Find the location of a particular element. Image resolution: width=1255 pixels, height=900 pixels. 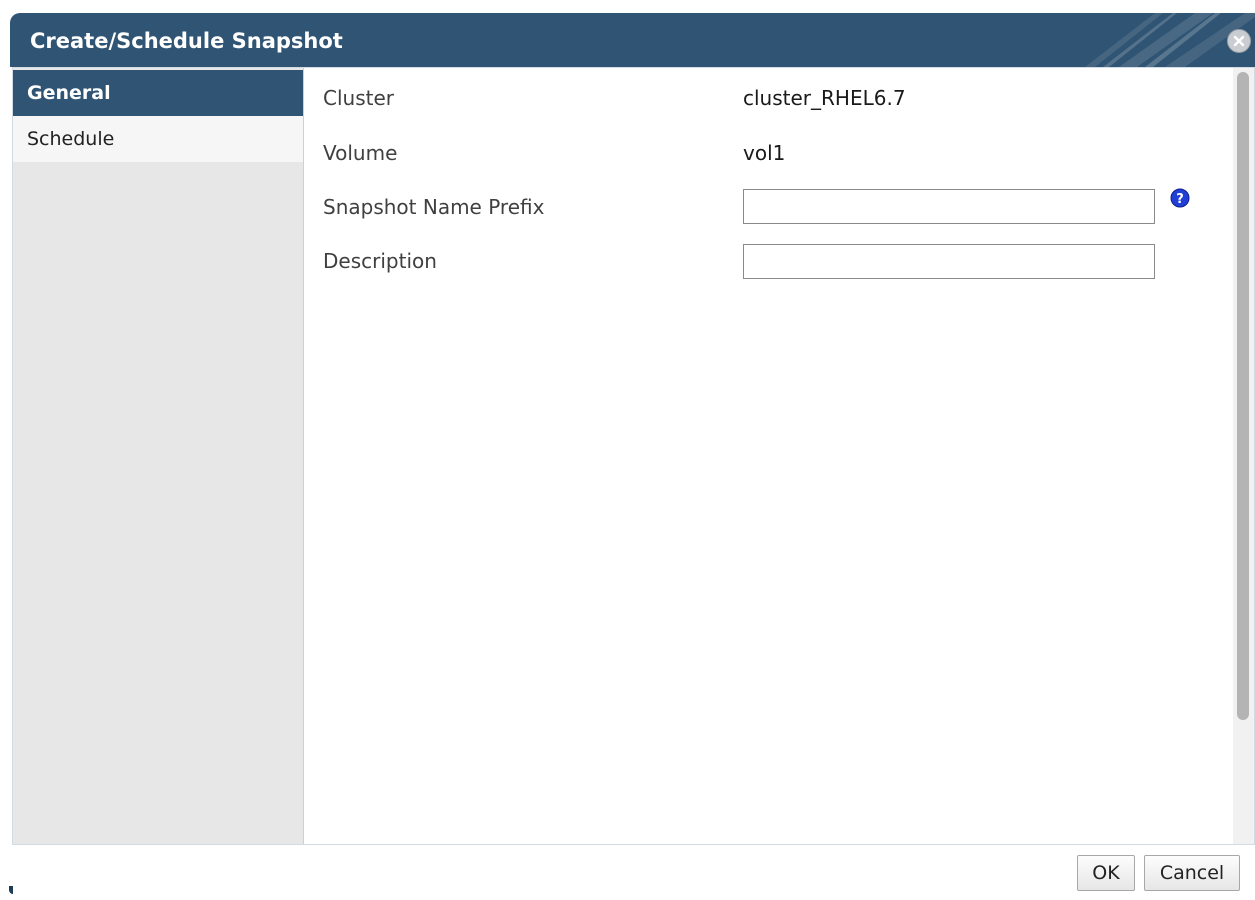

tab-general: General is located at coordinates (158, 93).